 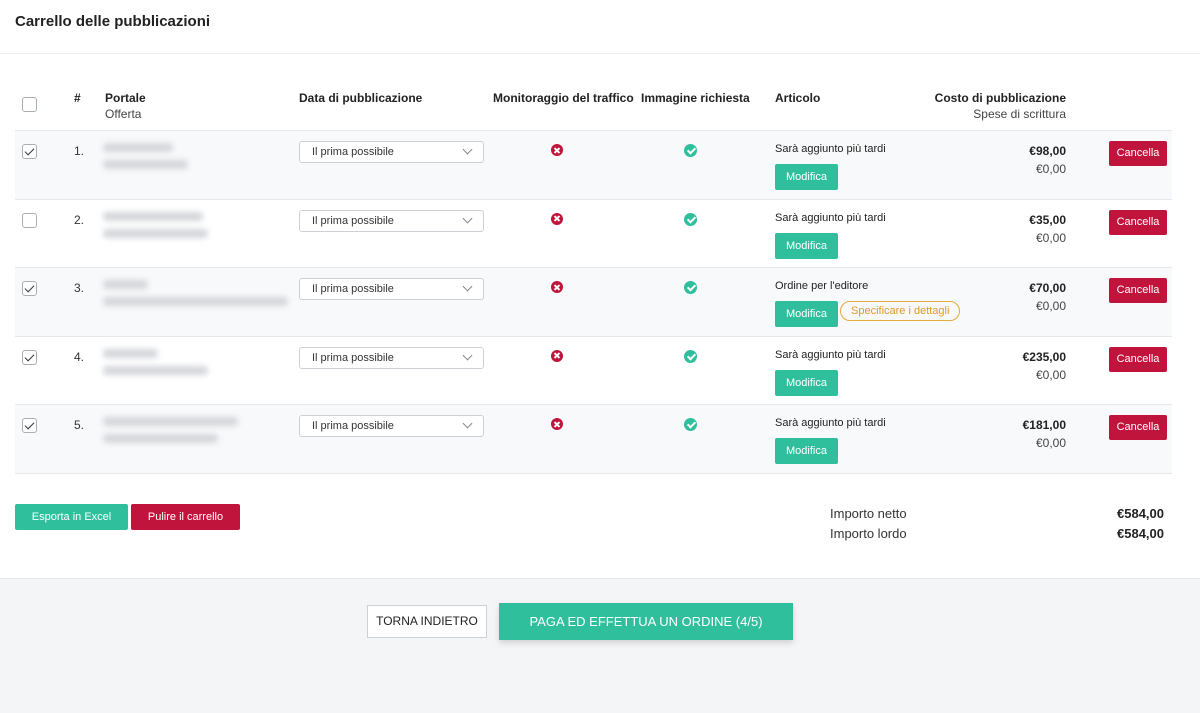 What do you see at coordinates (79, 356) in the screenshot?
I see `row-number: 4.` at bounding box center [79, 356].